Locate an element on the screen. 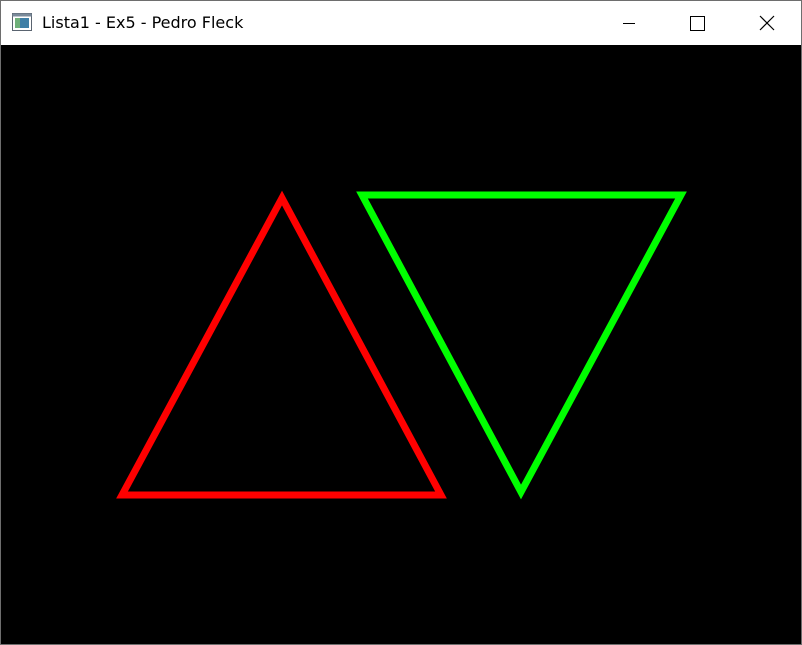 This screenshot has height=645, width=802. close-button is located at coordinates (766, 23).